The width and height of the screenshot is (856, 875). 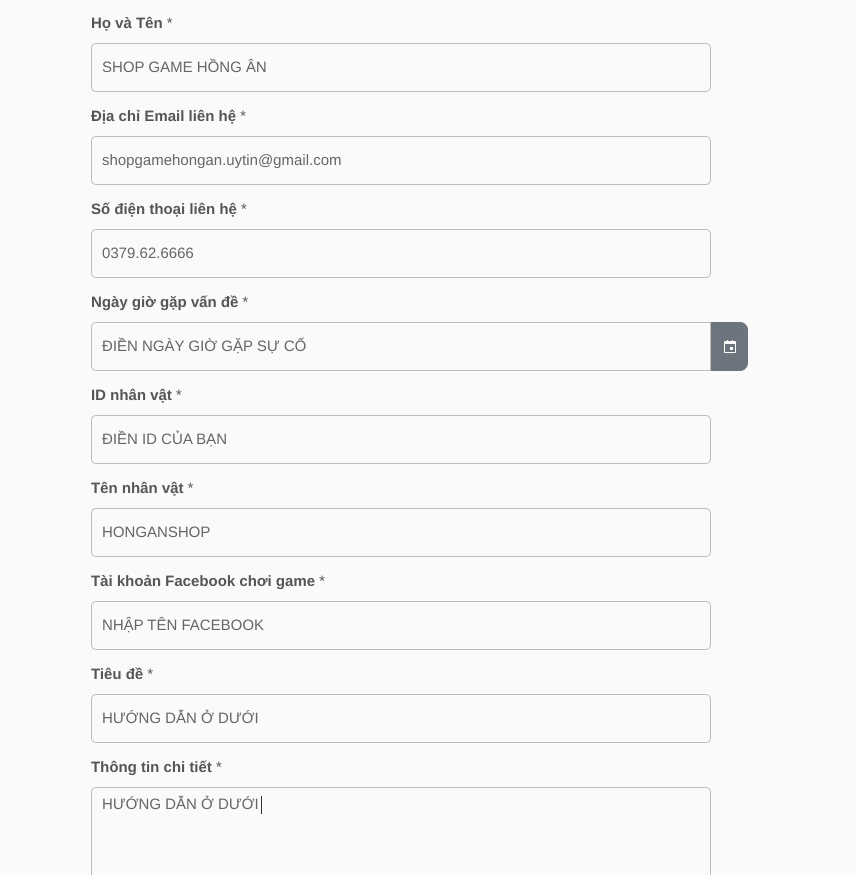 I want to click on input-field: ĐIỀN ID CỦA BẠN, so click(x=401, y=439).